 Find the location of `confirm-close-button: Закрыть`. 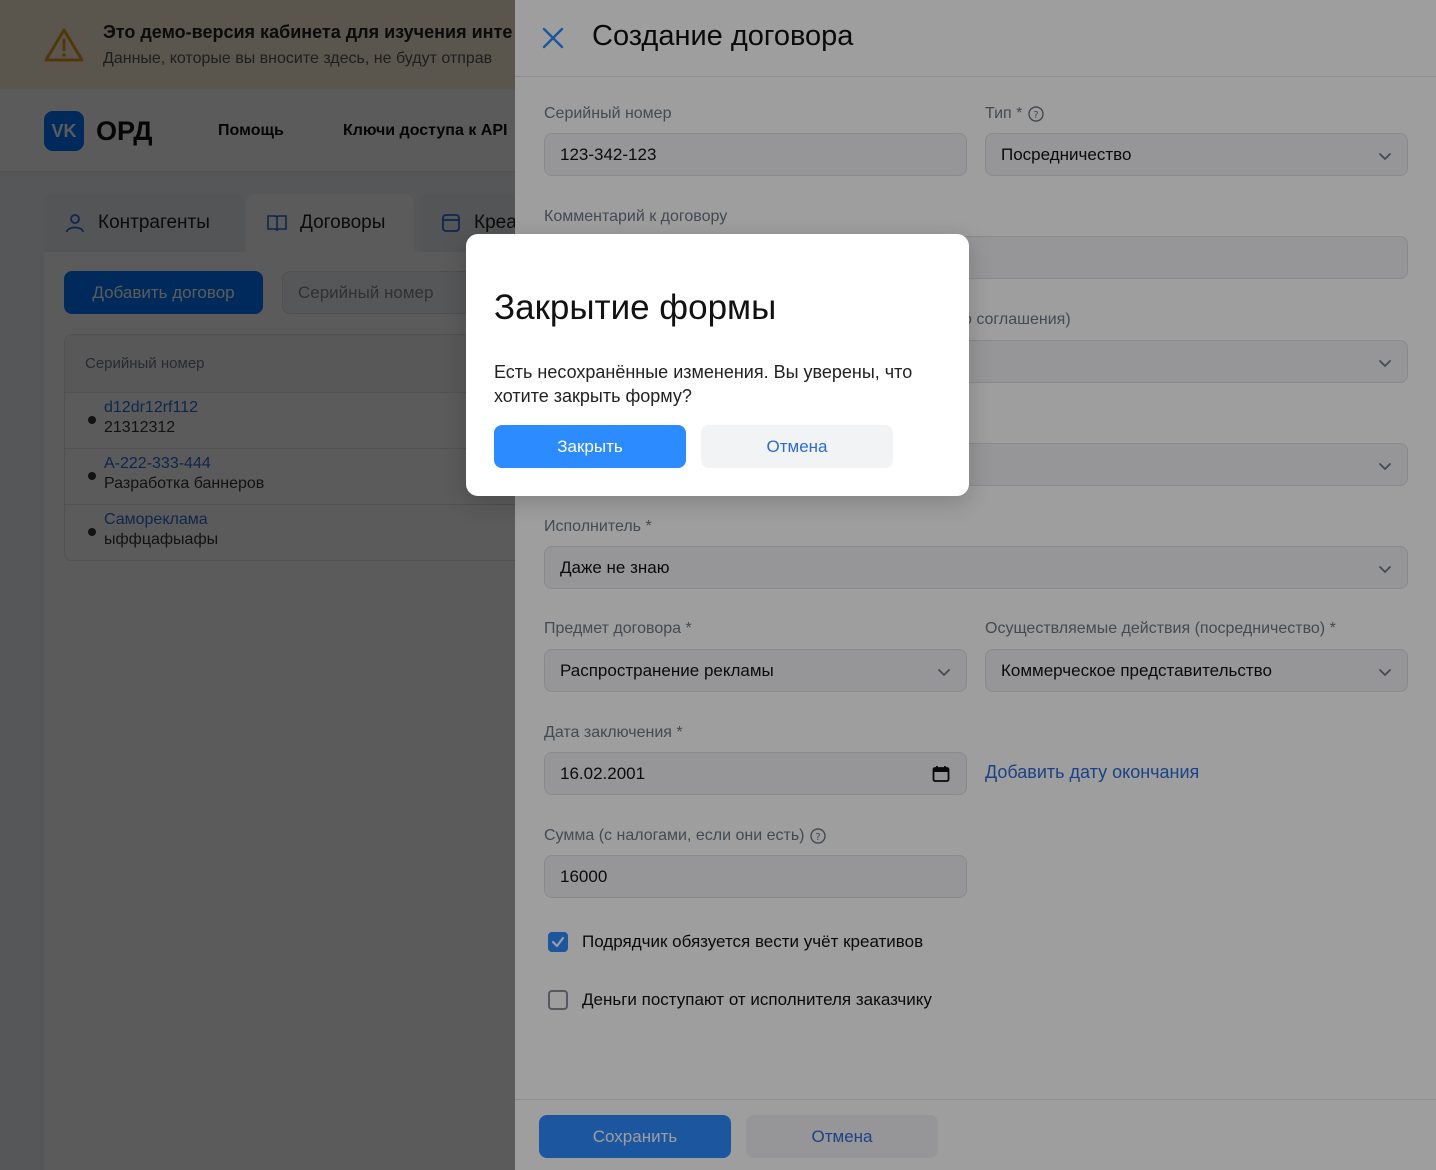

confirm-close-button: Закрыть is located at coordinates (590, 446).